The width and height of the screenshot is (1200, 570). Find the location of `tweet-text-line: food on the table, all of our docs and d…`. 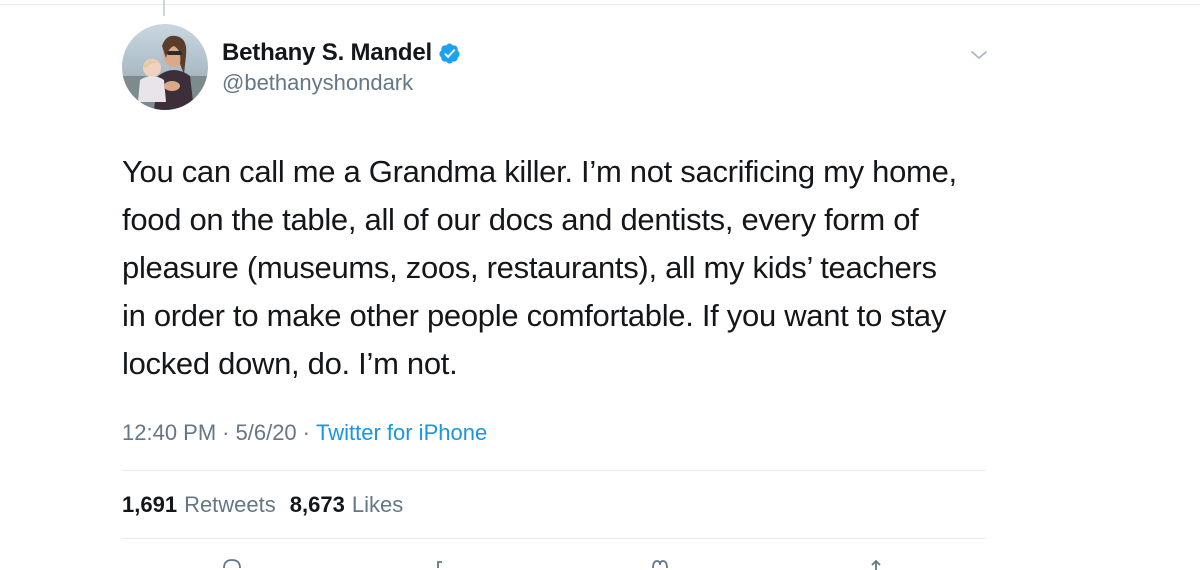

tweet-text-line: food on the table, all of our docs and d… is located at coordinates (520, 219).